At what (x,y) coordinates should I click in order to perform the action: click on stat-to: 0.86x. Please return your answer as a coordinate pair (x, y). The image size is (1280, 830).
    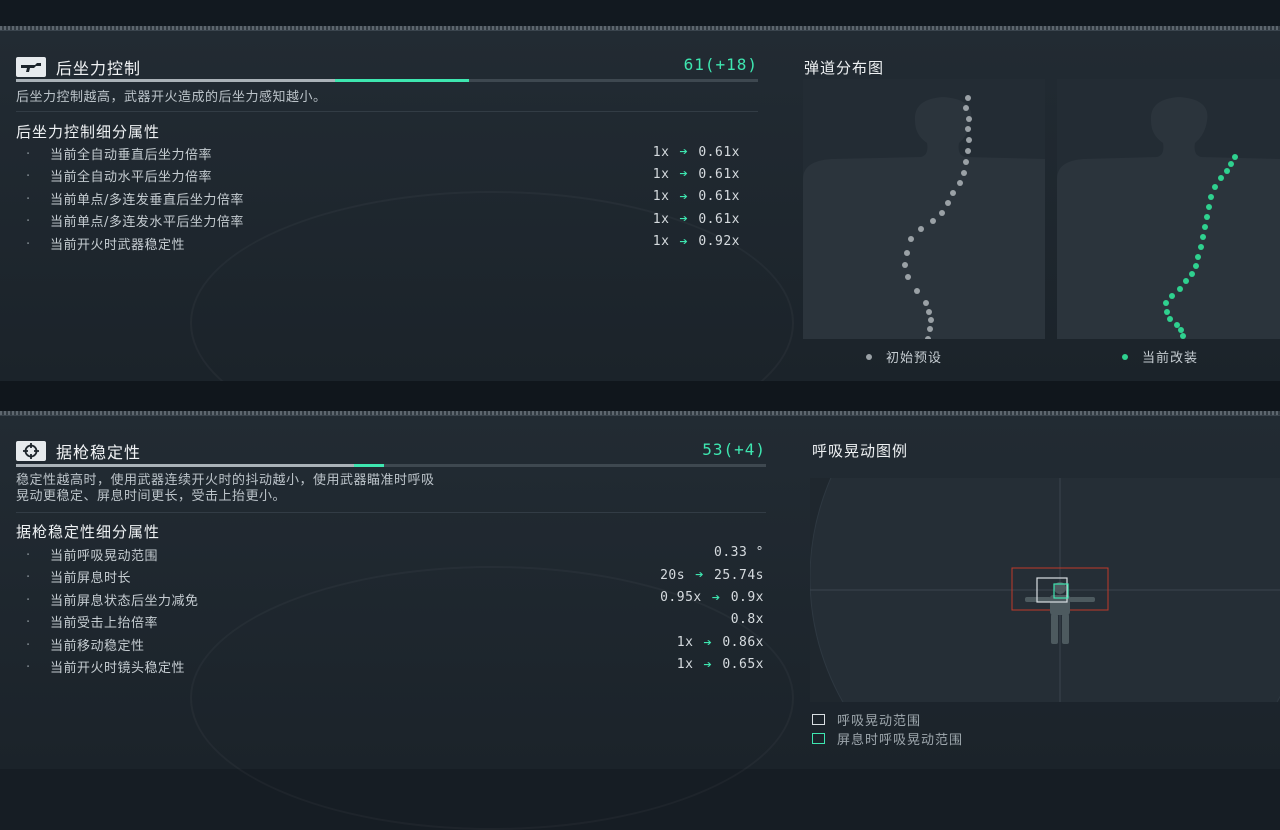
    Looking at the image, I should click on (743, 643).